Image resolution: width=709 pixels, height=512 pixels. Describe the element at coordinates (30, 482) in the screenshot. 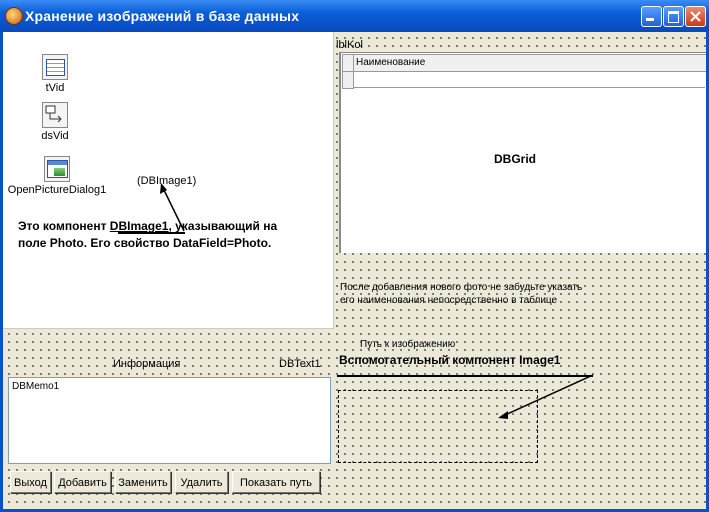

I see `exit-button: Выход` at that location.